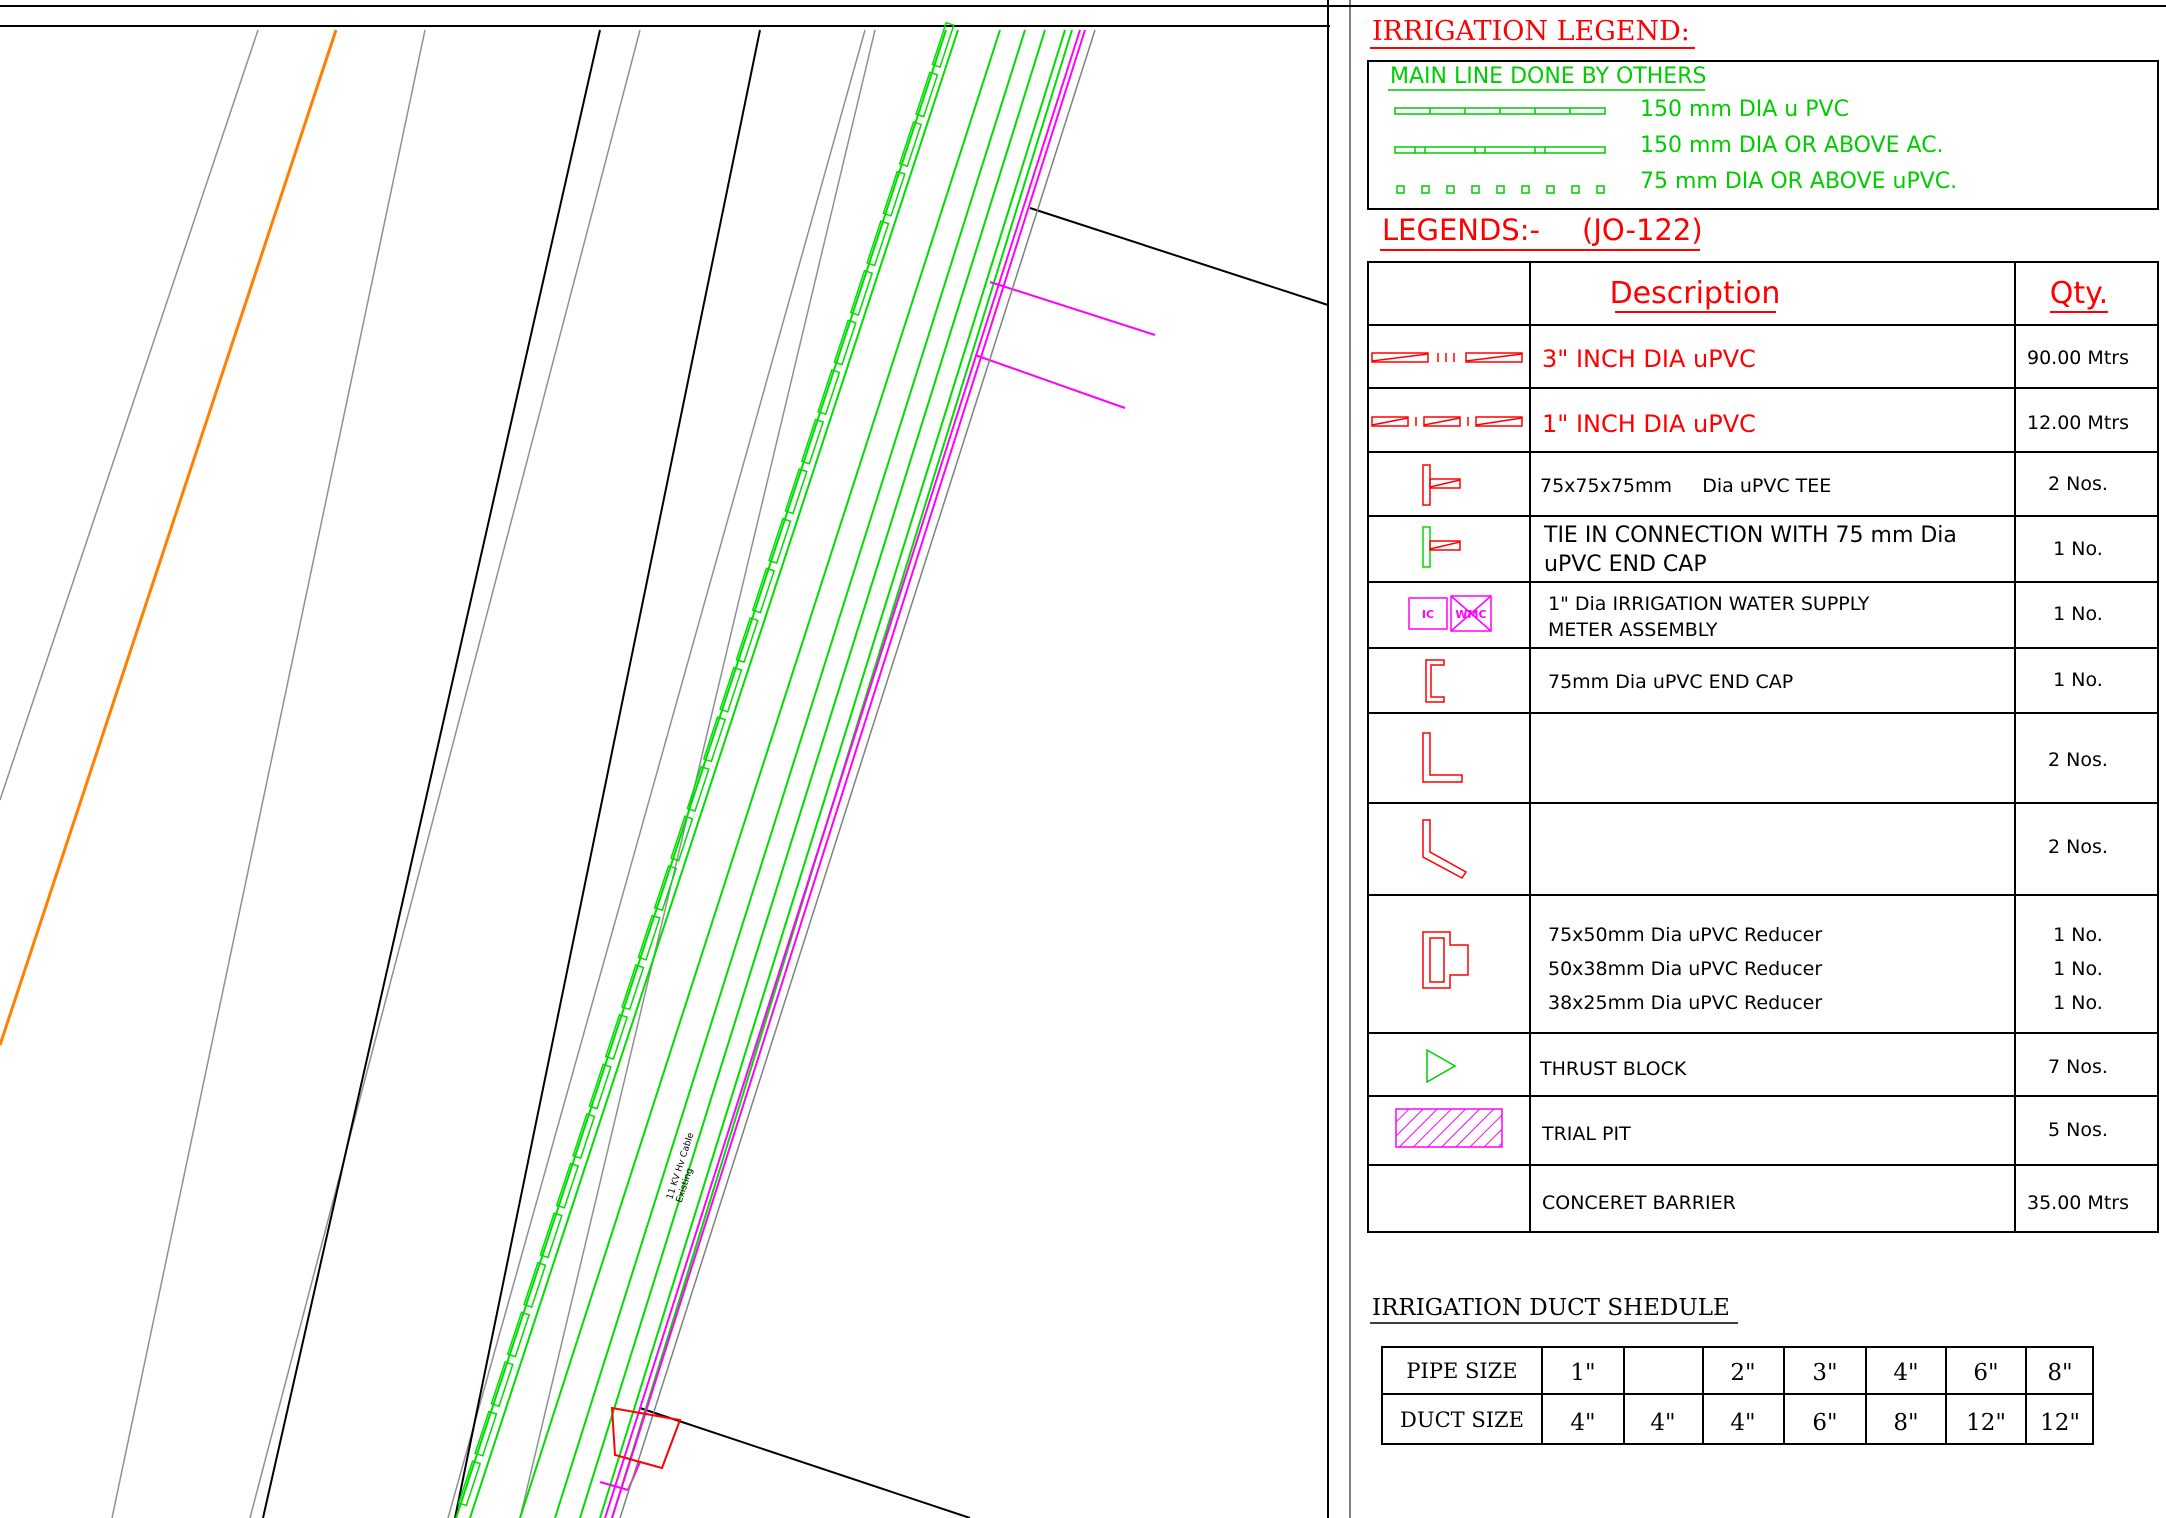 Image resolution: width=2166 pixels, height=1518 pixels. What do you see at coordinates (2078, 1003) in the screenshot?
I see `row-9-qty-3: 1 No.` at bounding box center [2078, 1003].